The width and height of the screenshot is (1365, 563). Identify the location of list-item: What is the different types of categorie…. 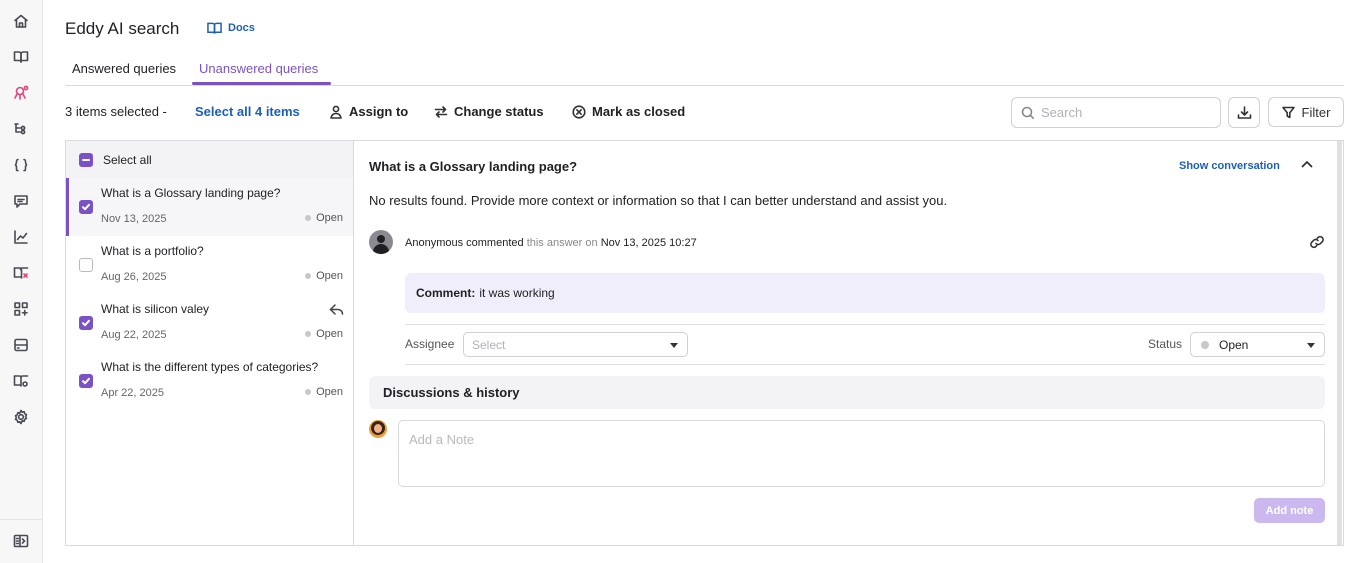
(209, 381).